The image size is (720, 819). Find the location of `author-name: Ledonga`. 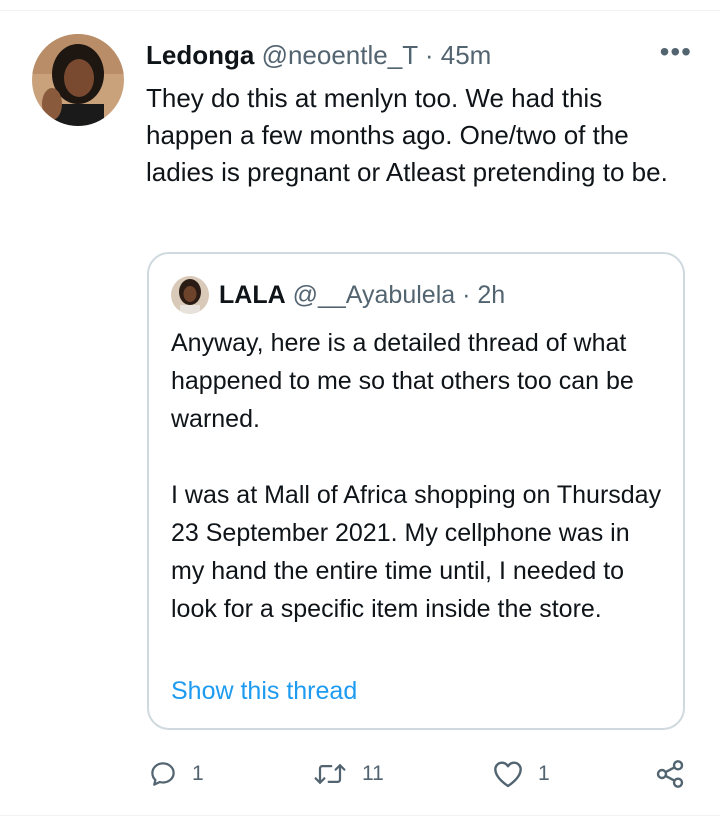

author-name: Ledonga is located at coordinates (200, 55).